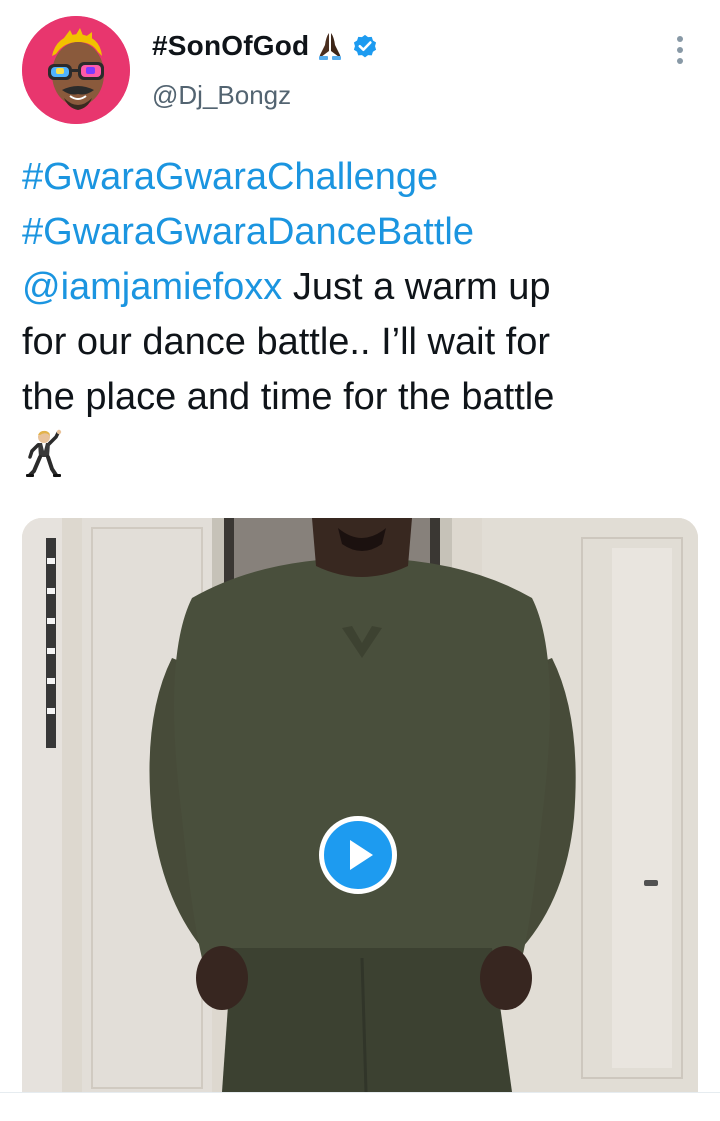 Image resolution: width=720 pixels, height=1121 pixels. Describe the element at coordinates (361, 855) in the screenshot. I see `play-icon` at that location.